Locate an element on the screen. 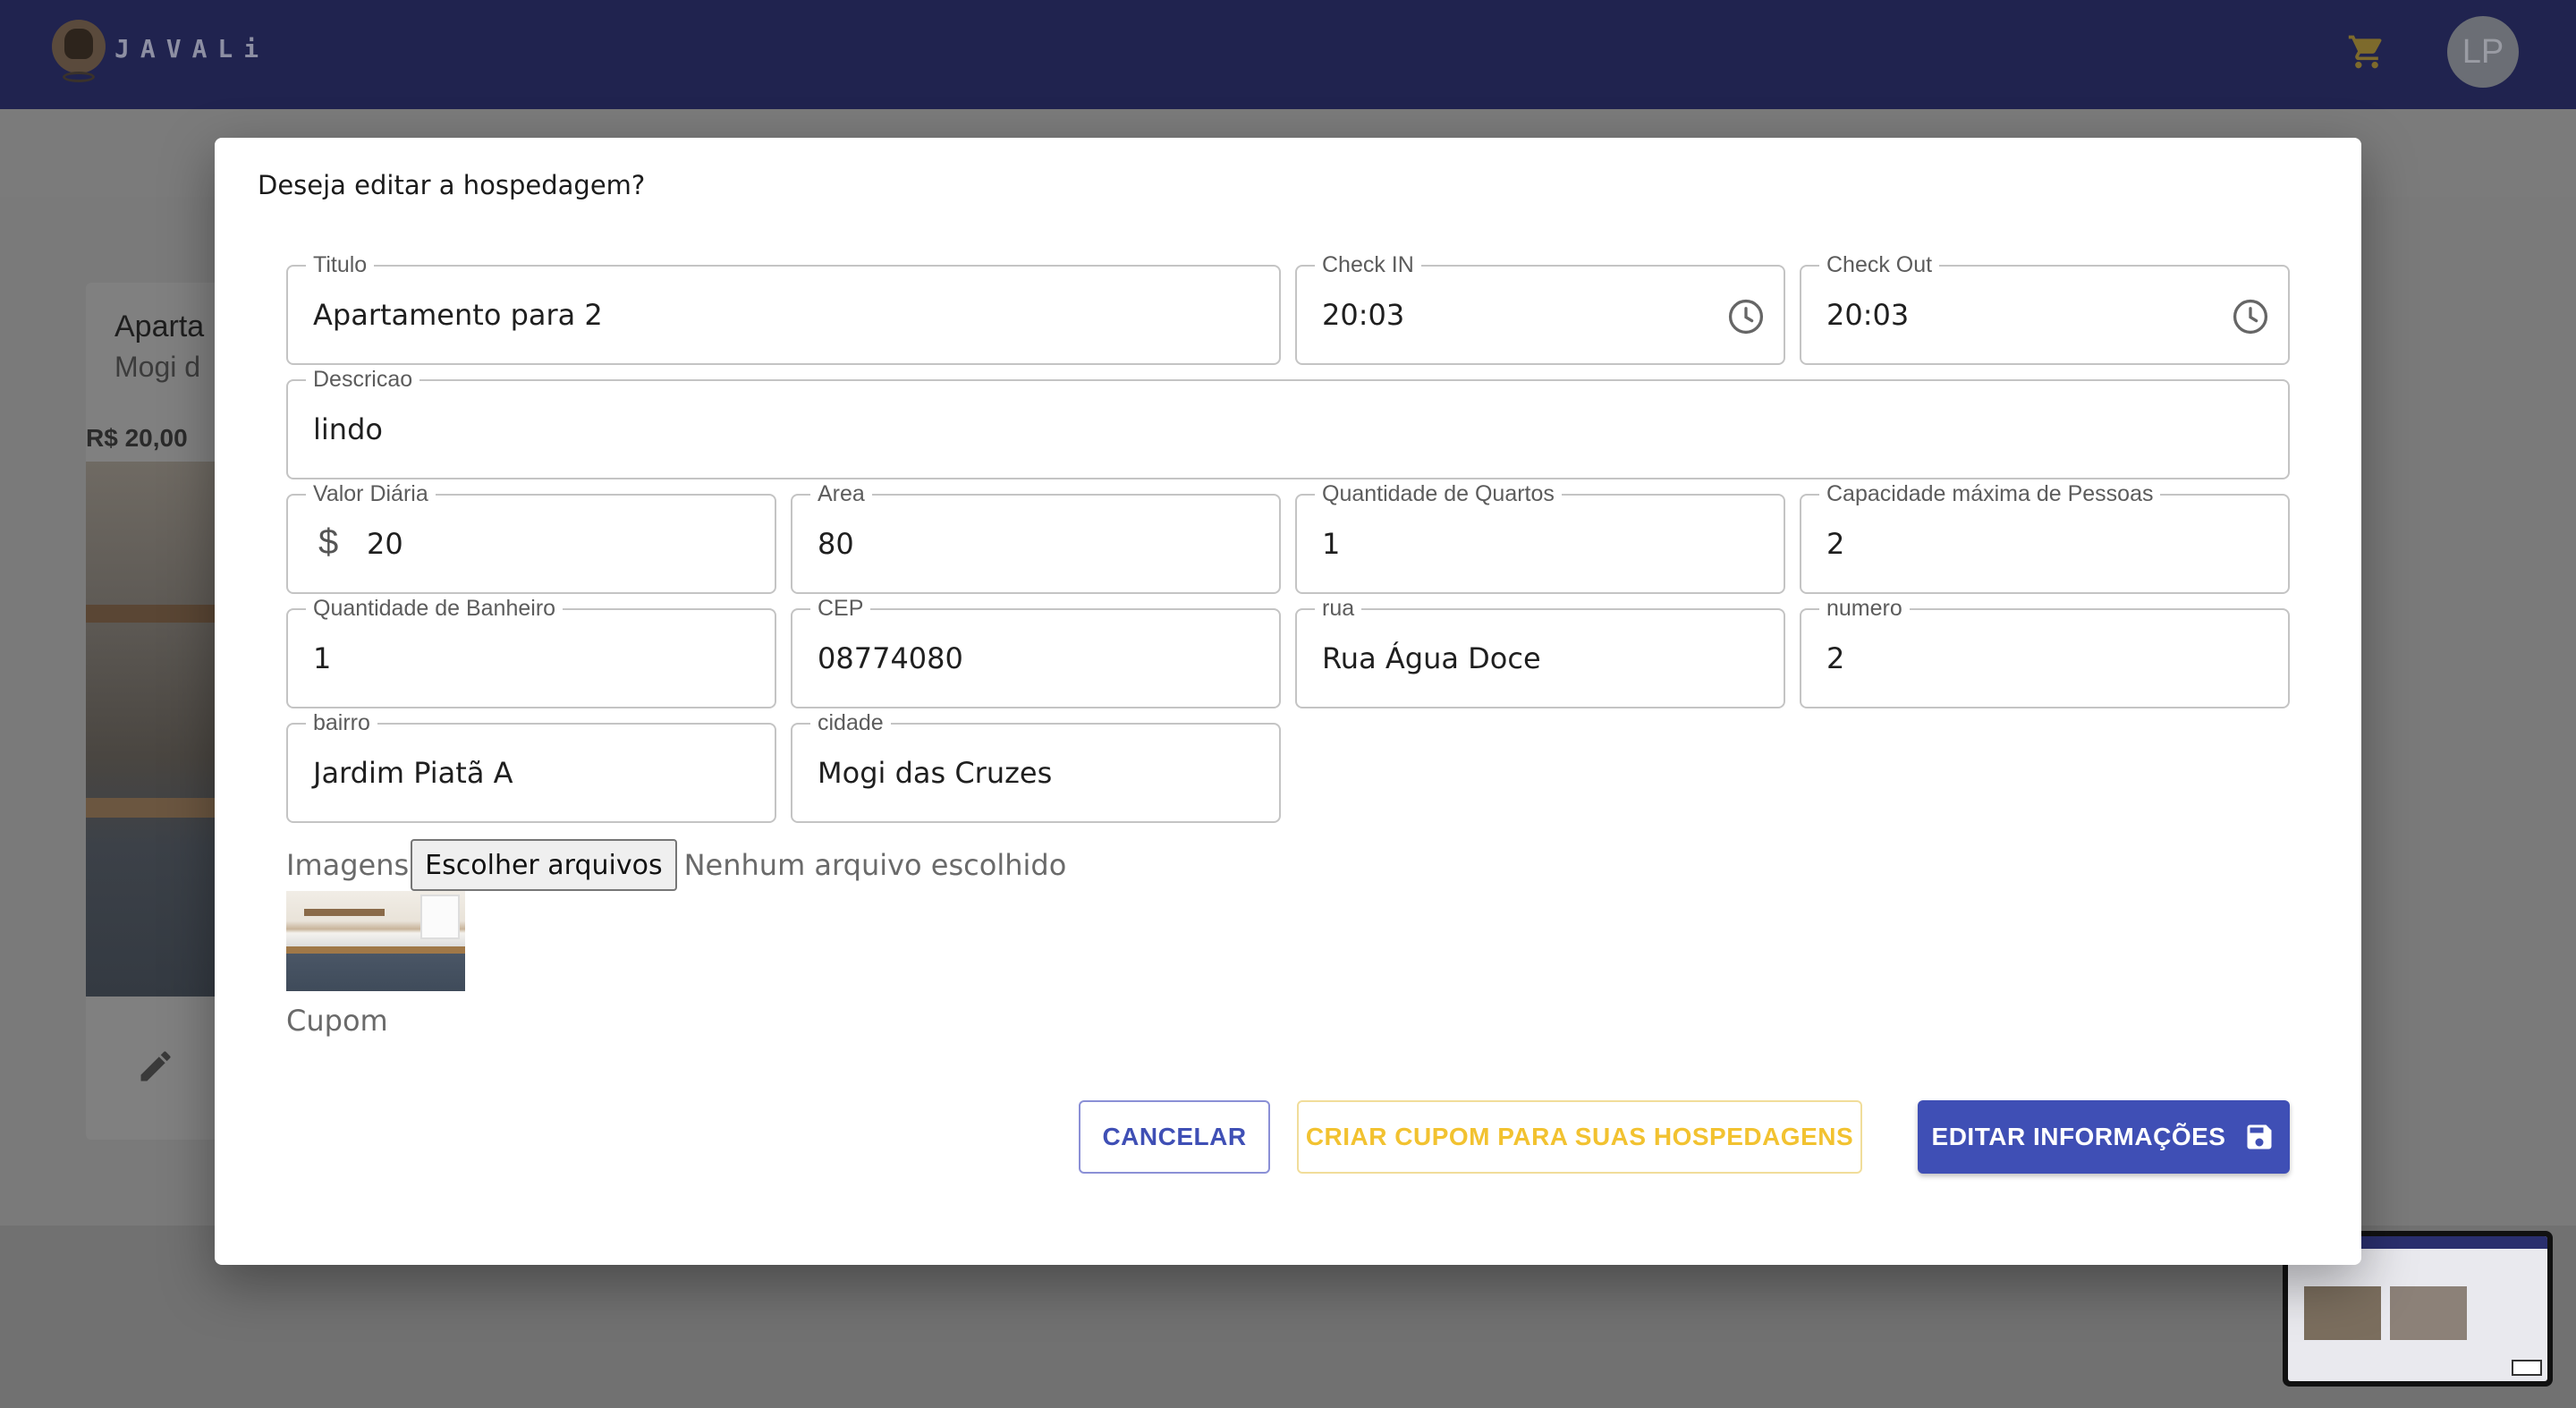 This screenshot has height=1408, width=2576. titulo-value: Apartamento para 2 is located at coordinates (458, 315).